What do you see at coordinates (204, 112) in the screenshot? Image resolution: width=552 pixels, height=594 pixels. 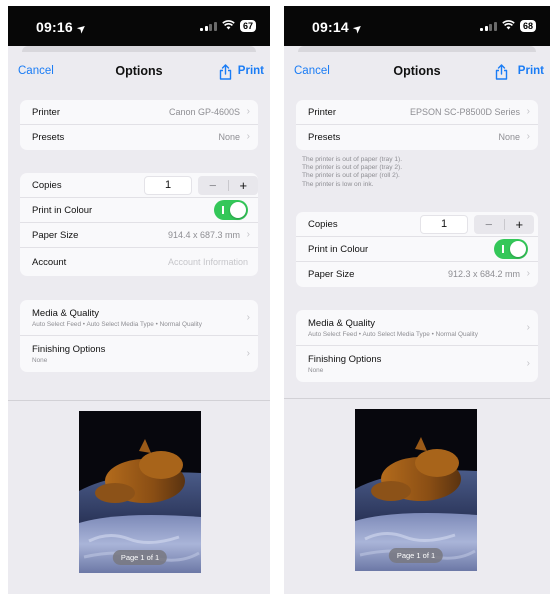 I see `printer-value: Canon GP-4600S` at bounding box center [204, 112].